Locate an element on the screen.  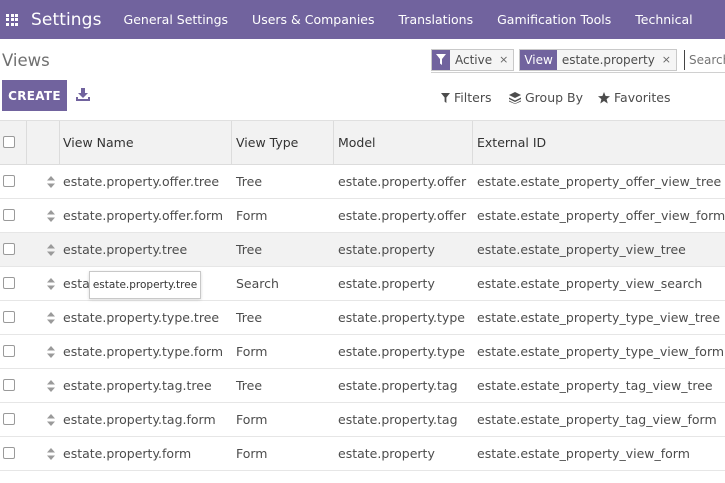
table-header: View Name View Type Model External ID is located at coordinates (362, 142).